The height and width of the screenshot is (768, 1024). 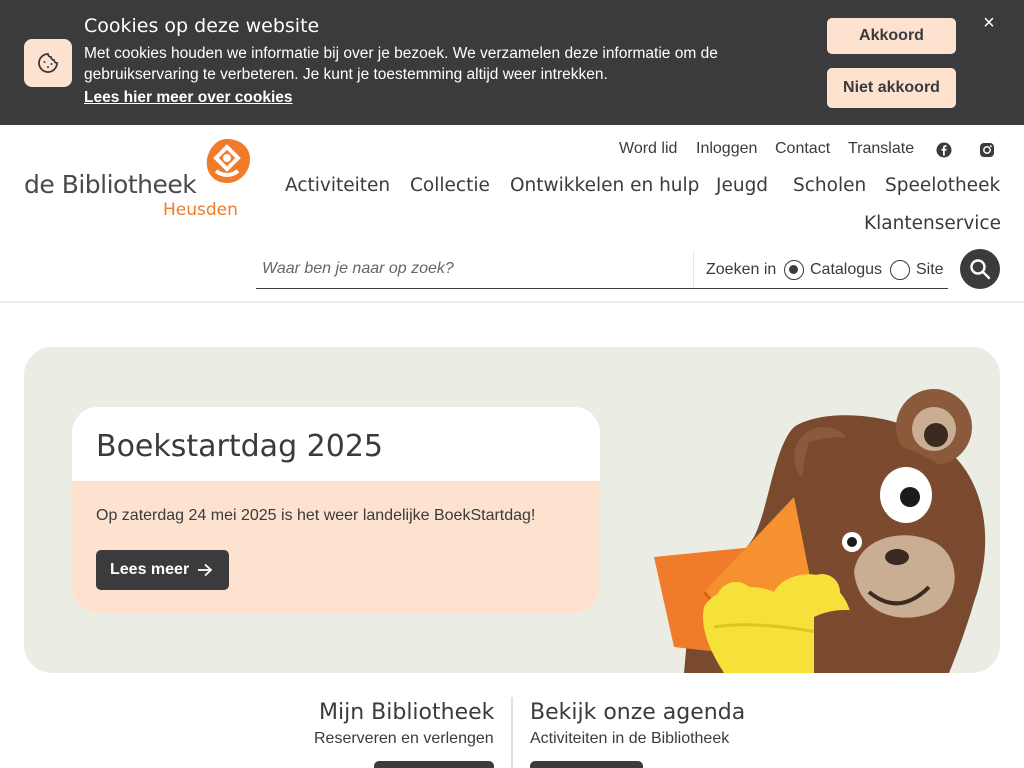 I want to click on logo-text: de Bibliotheek, so click(x=110, y=184).